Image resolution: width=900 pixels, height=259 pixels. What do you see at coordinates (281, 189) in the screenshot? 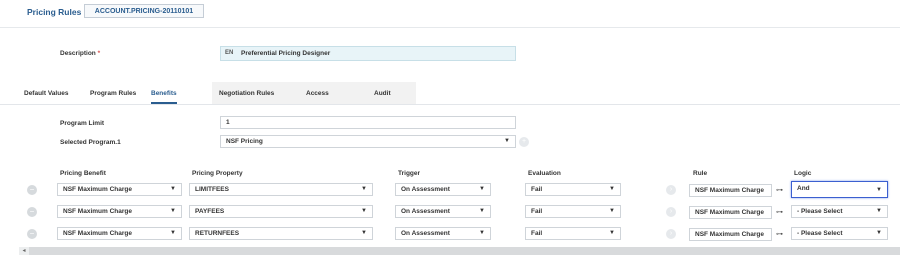
I see `pricing-property-select: LIMITFEES ▼` at bounding box center [281, 189].